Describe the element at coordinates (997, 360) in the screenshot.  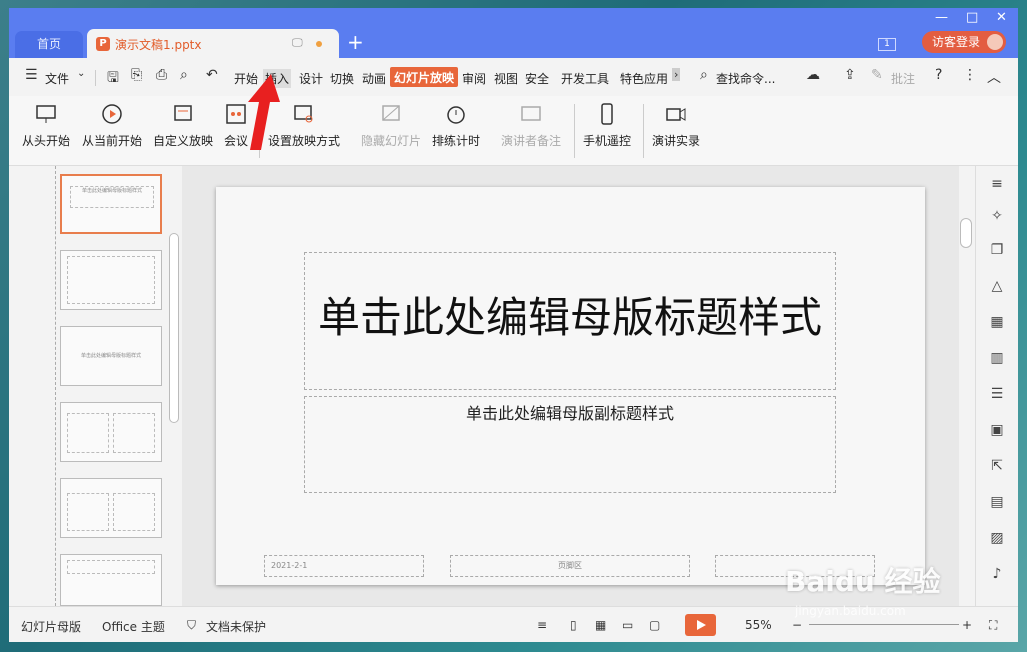
I see `chart-icon: ▥` at that location.